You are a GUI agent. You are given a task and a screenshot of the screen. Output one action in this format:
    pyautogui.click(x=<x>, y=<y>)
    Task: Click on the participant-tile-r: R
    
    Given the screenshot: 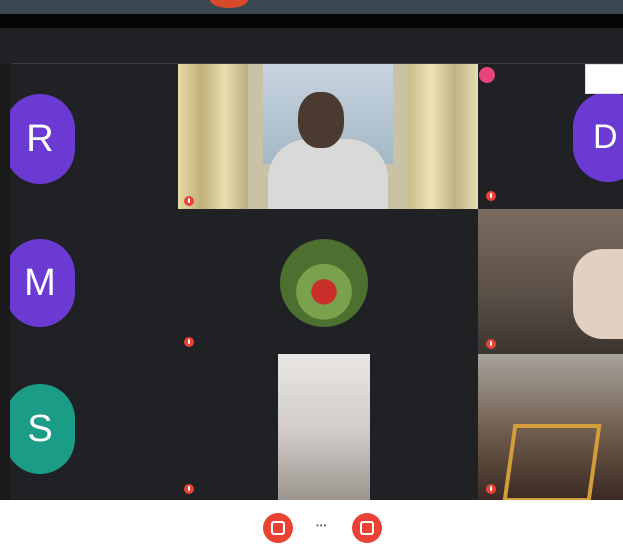 What is the action you would take?
    pyautogui.click(x=90, y=136)
    